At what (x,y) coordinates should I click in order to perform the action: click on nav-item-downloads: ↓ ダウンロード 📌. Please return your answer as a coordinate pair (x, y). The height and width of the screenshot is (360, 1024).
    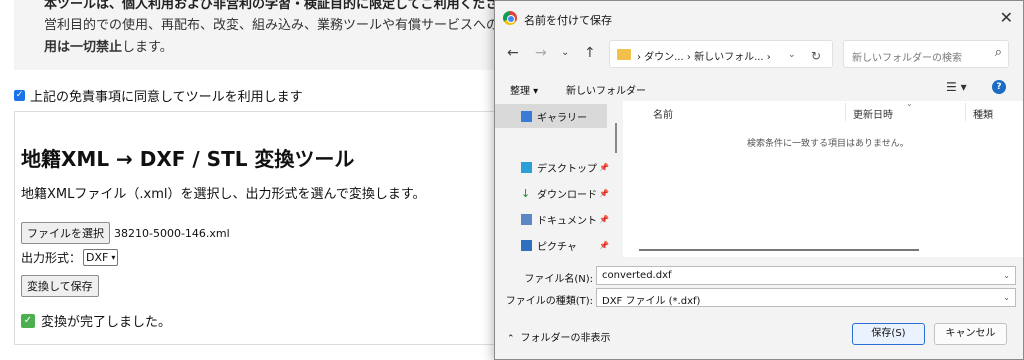
    Looking at the image, I should click on (552, 193).